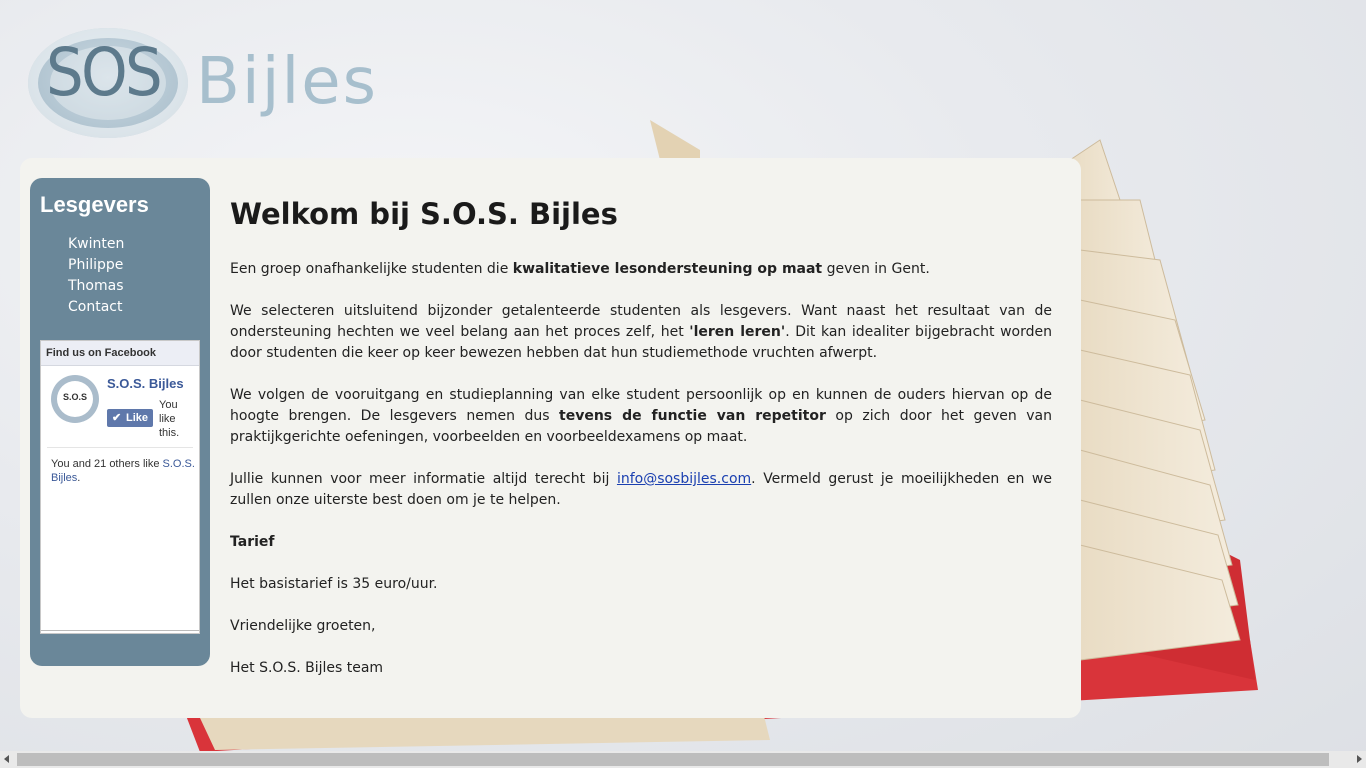 The height and width of the screenshot is (768, 1366). What do you see at coordinates (96, 267) in the screenshot?
I see `nav-item-philippe: Philippe` at bounding box center [96, 267].